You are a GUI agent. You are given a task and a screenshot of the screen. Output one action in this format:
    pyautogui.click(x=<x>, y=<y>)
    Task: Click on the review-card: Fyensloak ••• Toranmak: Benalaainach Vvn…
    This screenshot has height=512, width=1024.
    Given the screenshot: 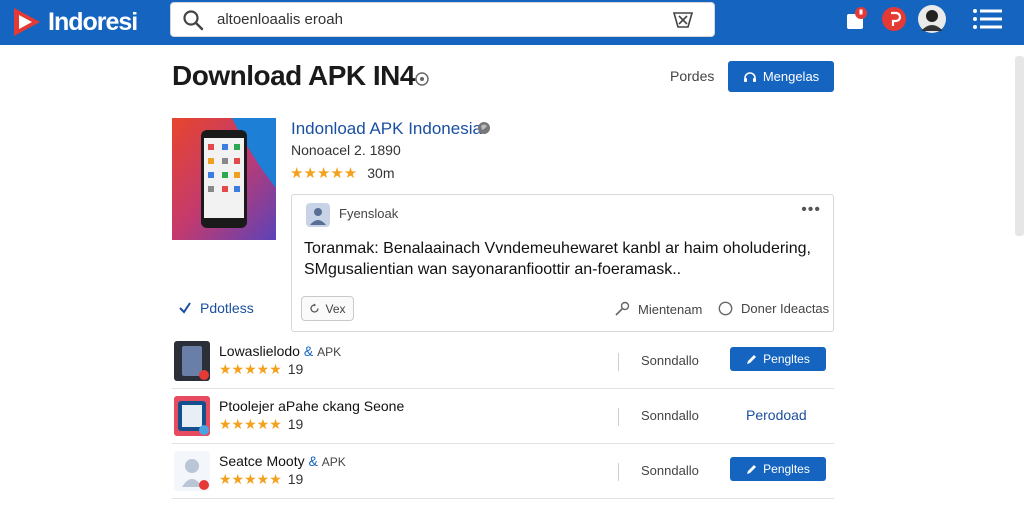 What is the action you would take?
    pyautogui.click(x=562, y=263)
    